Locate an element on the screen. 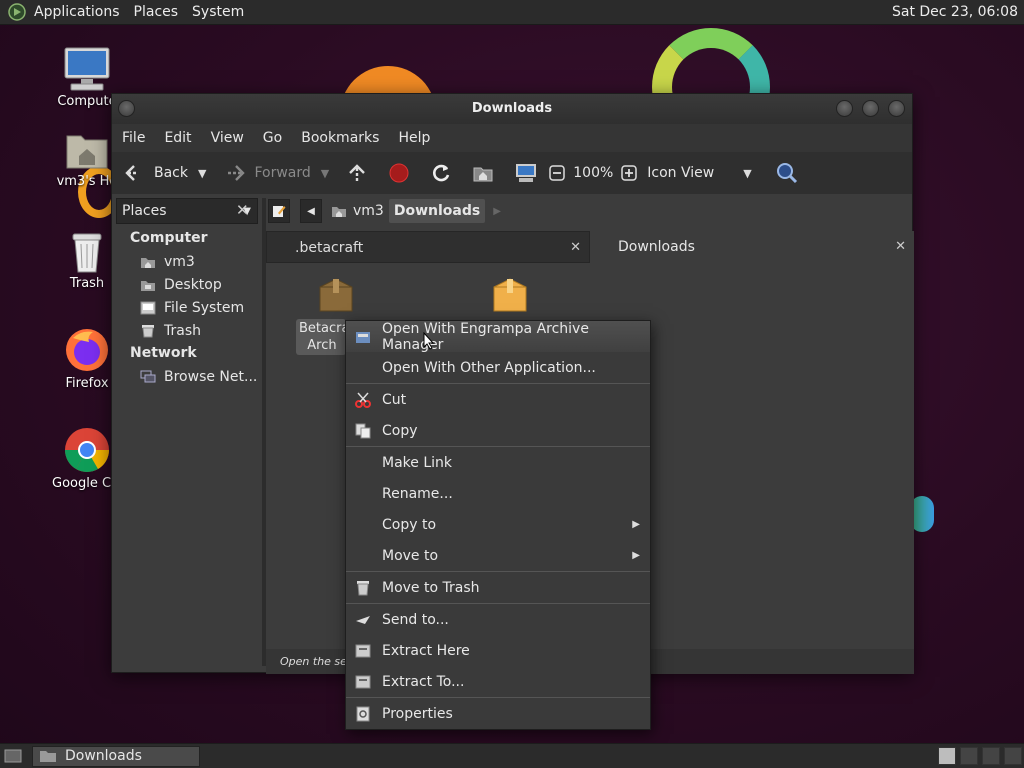 The image size is (1024, 768). breadcrumb-downloads: Downloads is located at coordinates (437, 211).